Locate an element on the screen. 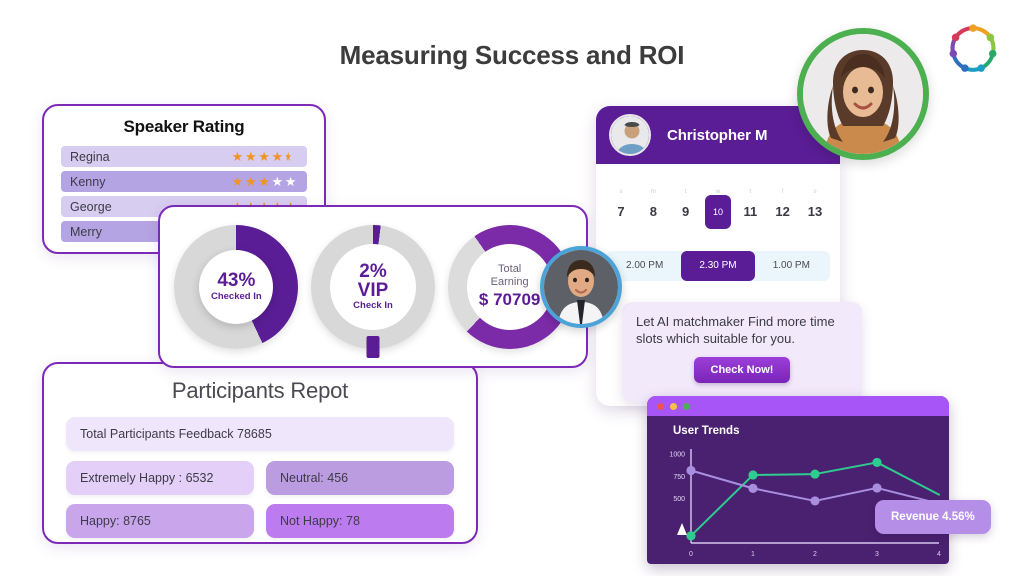 The width and height of the screenshot is (1024, 576). time-slot-strip: 2.00 PM 2.30 PM 1.00 PM is located at coordinates (718, 266).